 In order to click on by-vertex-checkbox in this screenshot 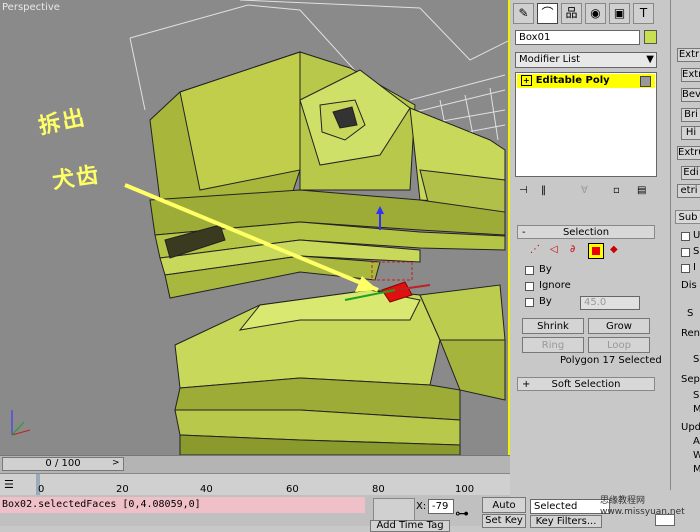, I will do `click(529, 270)`.